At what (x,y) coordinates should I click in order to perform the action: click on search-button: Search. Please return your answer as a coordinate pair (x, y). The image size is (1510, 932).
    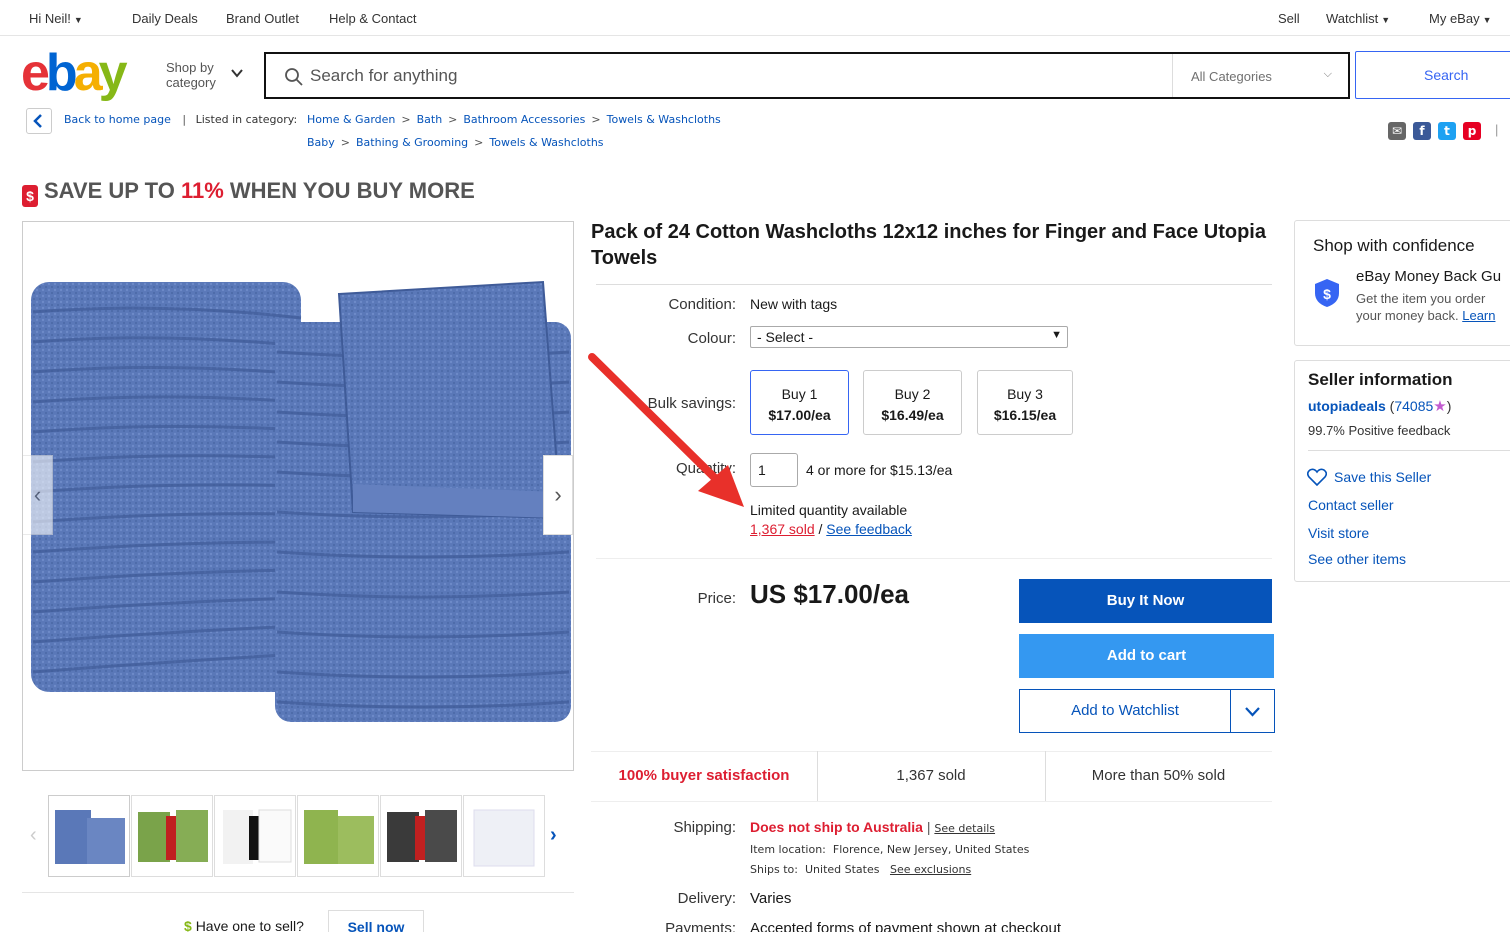
    Looking at the image, I should click on (1432, 75).